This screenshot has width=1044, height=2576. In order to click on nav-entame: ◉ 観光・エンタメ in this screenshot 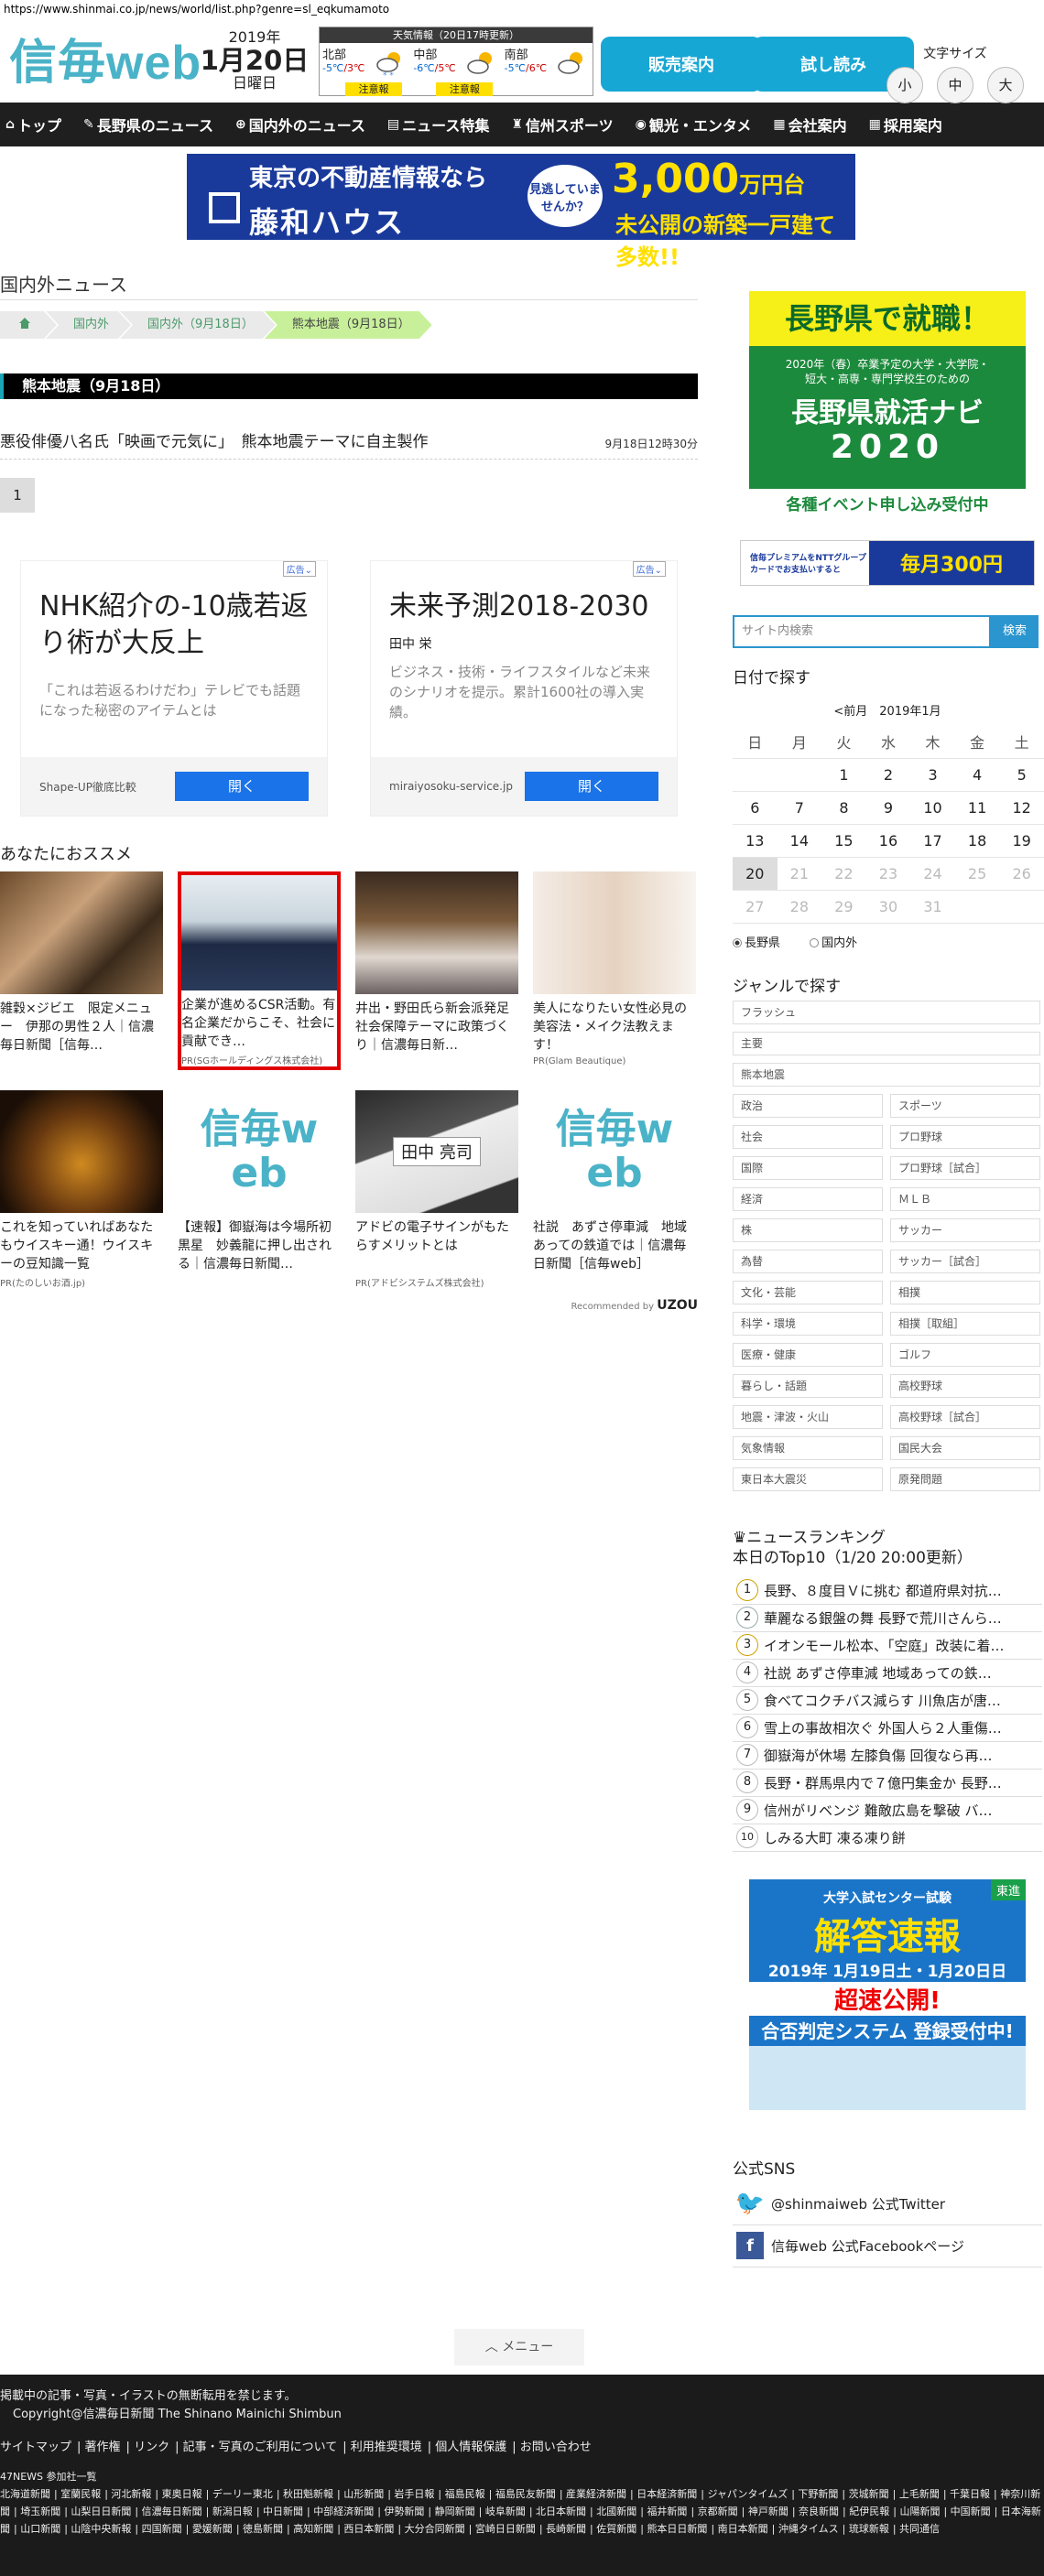, I will do `click(694, 124)`.